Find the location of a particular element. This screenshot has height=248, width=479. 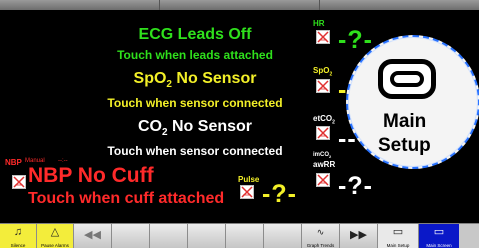

spo2-param-label-sub: 2 is located at coordinates (331, 74).